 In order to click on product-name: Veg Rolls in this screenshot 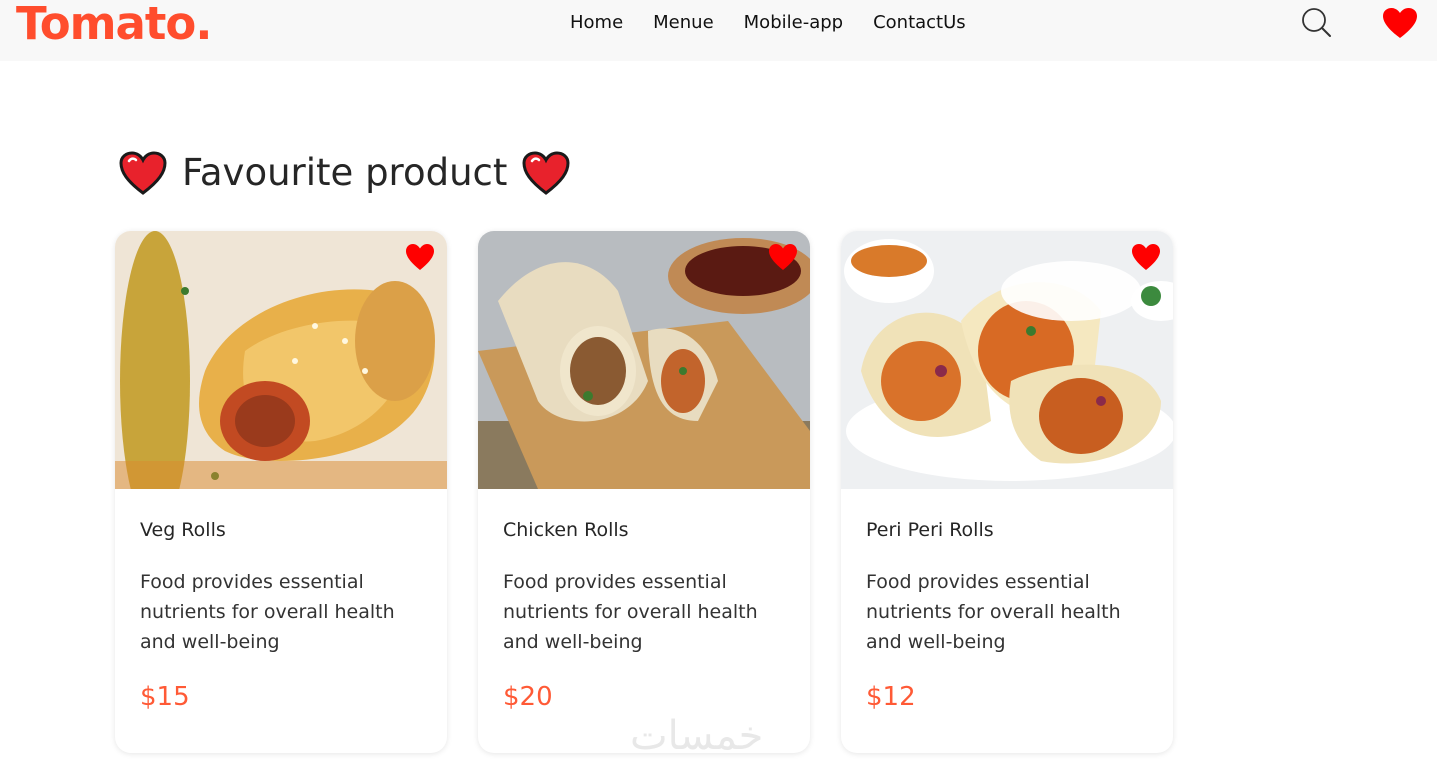, I will do `click(183, 530)`.